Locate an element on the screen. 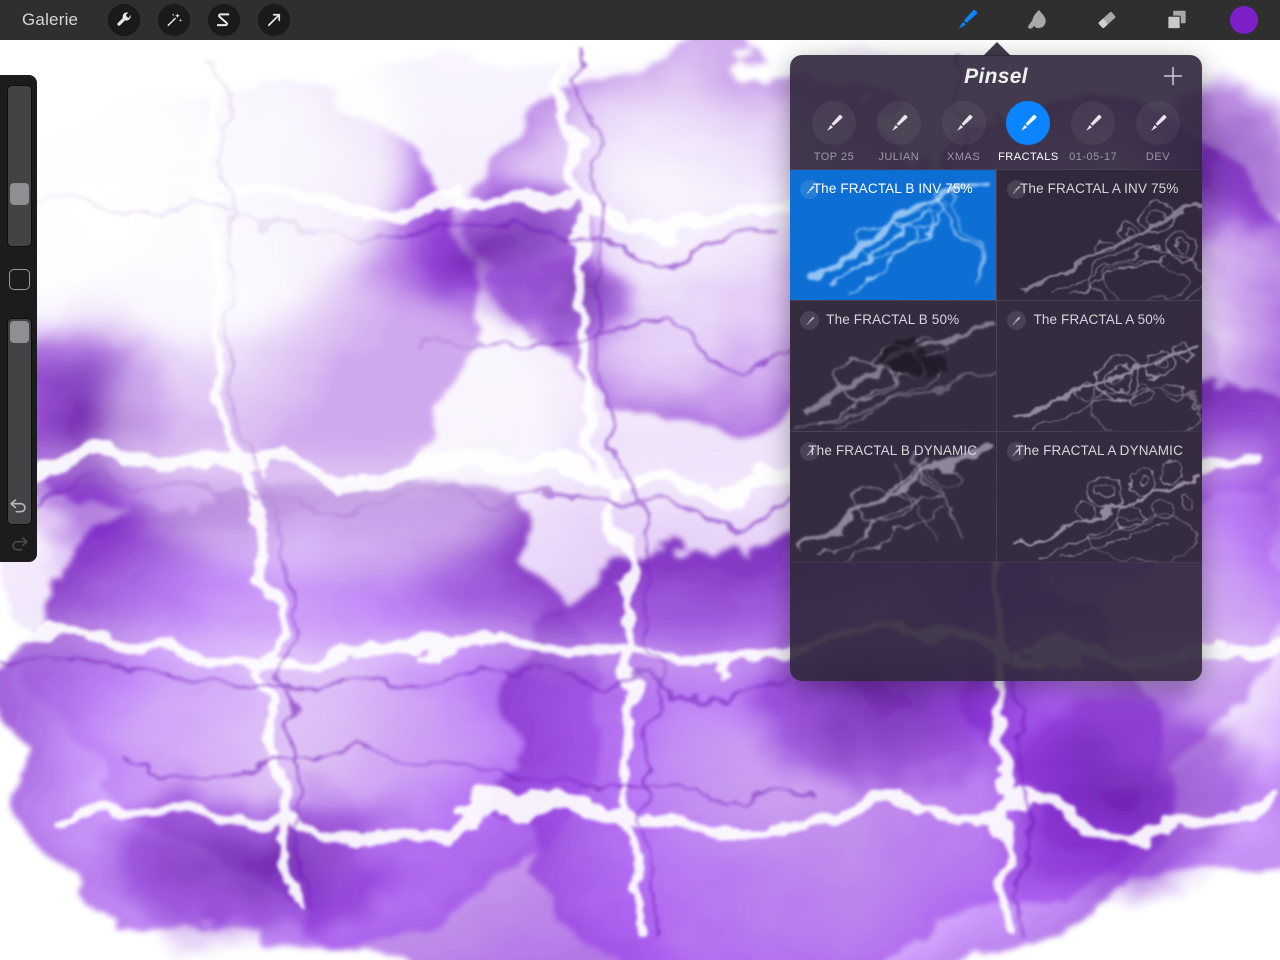  transform-button is located at coordinates (274, 20).